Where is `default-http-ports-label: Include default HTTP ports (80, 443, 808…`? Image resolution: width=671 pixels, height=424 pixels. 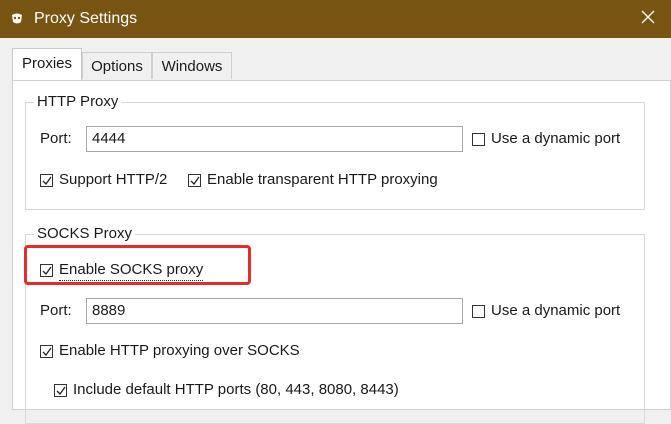 default-http-ports-label: Include default HTTP ports (80, 443, 808… is located at coordinates (236, 389).